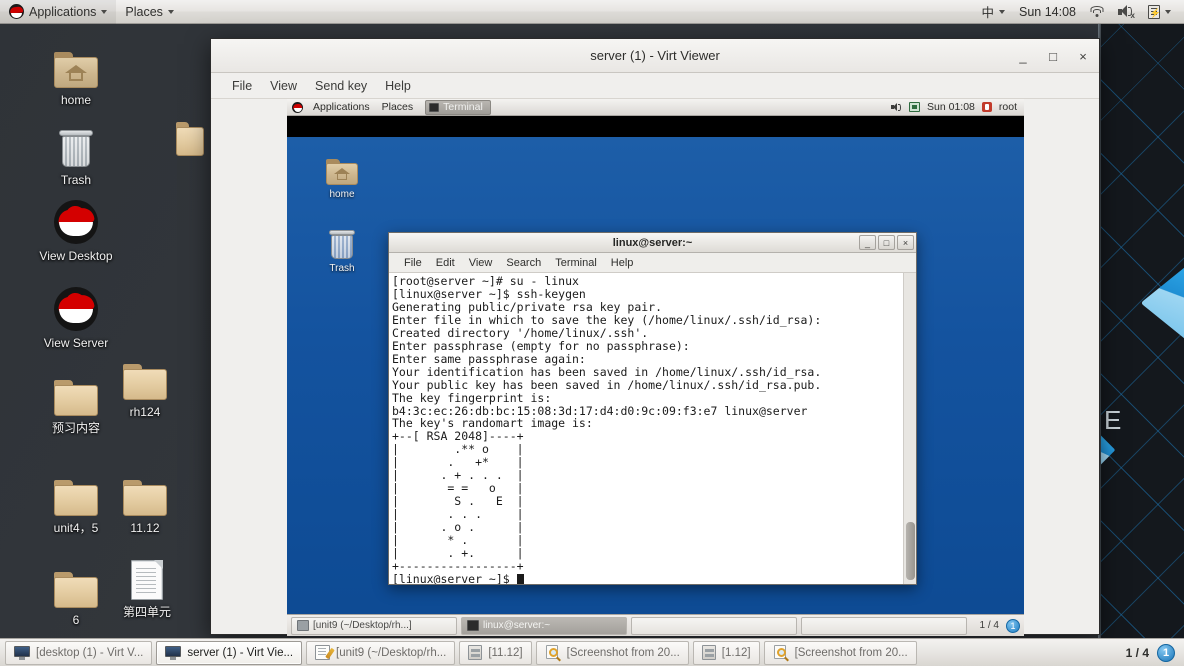 This screenshot has height=666, width=1184. What do you see at coordinates (886, 242) in the screenshot?
I see `terminal-maximize-button: □` at bounding box center [886, 242].